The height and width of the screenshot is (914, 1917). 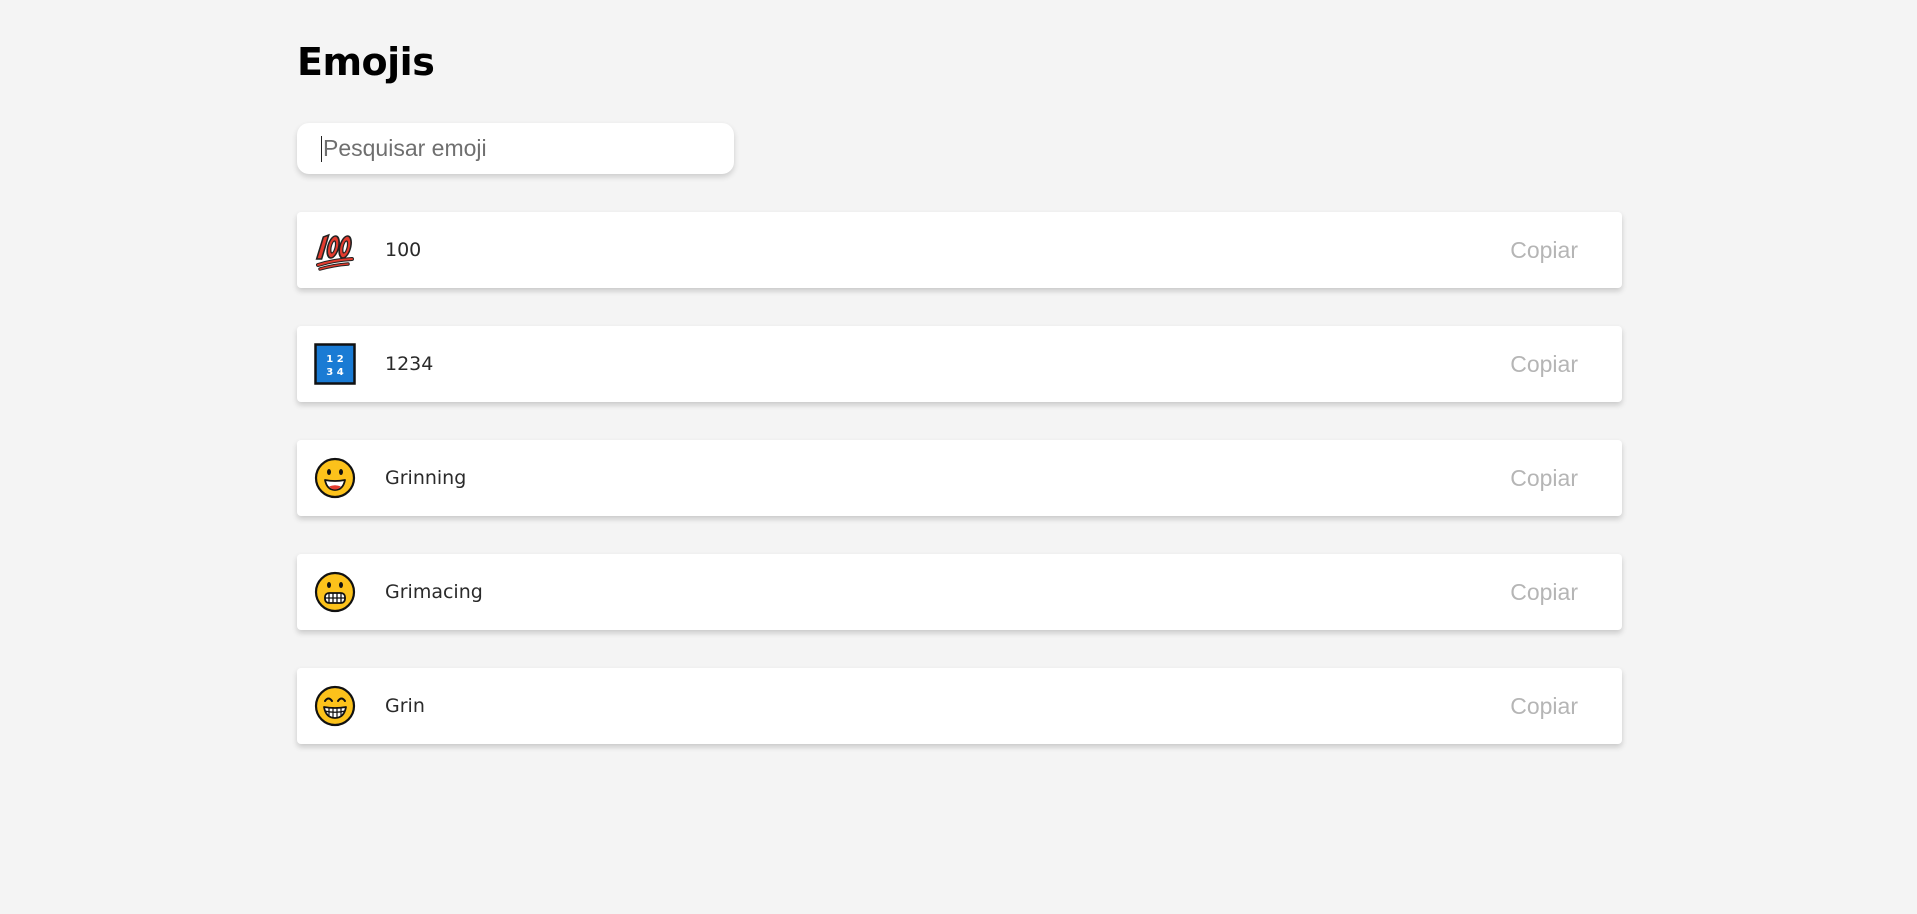 I want to click on input-numbers-icon: 1 2 3 4, so click(x=335, y=364).